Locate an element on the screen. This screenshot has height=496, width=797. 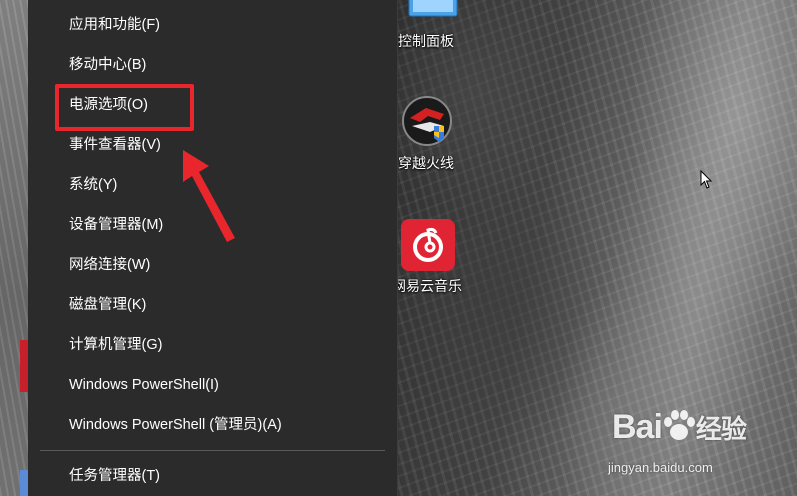
netease-music-icon is located at coordinates (428, 245).